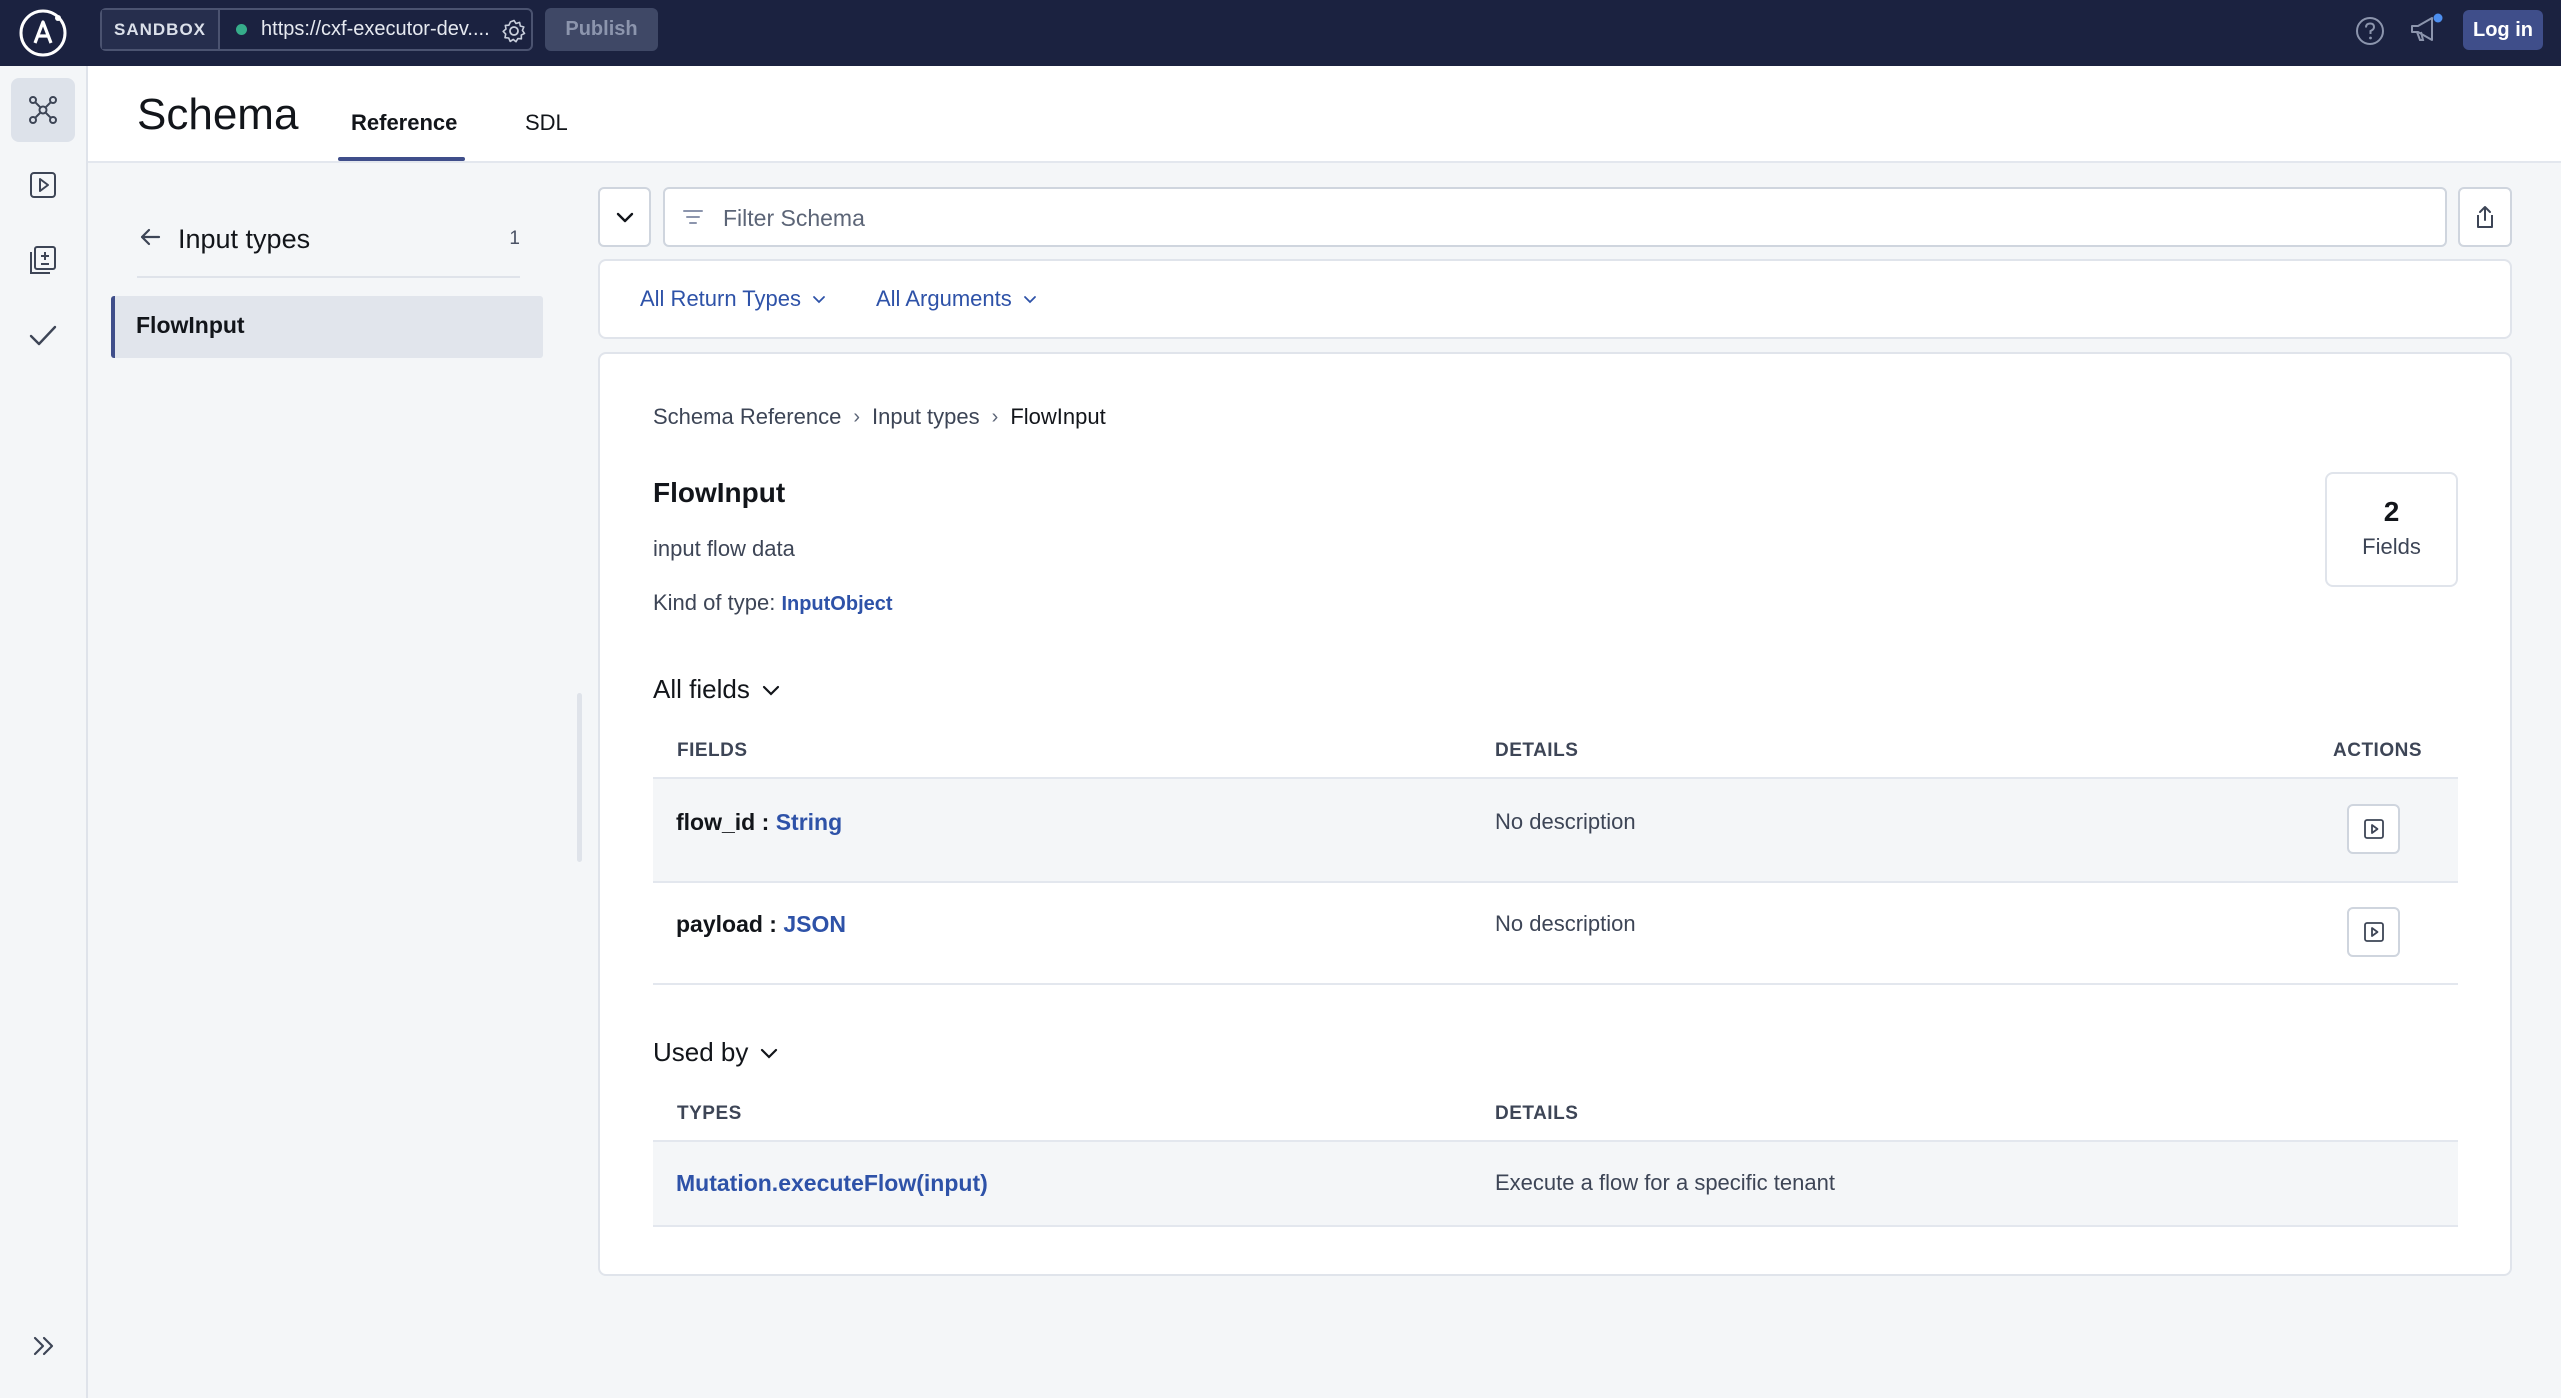 This screenshot has width=2561, height=1398. I want to click on type-name: FlowInput, so click(719, 492).